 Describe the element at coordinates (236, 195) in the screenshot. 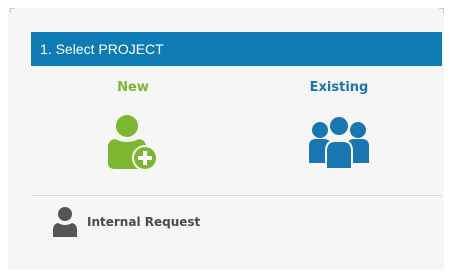

I see `divider` at that location.